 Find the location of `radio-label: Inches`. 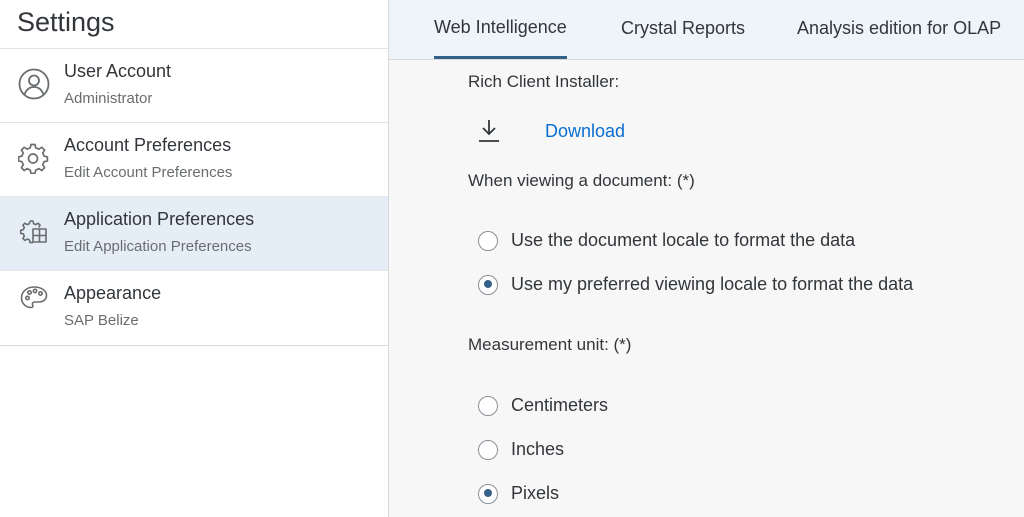

radio-label: Inches is located at coordinates (538, 449).